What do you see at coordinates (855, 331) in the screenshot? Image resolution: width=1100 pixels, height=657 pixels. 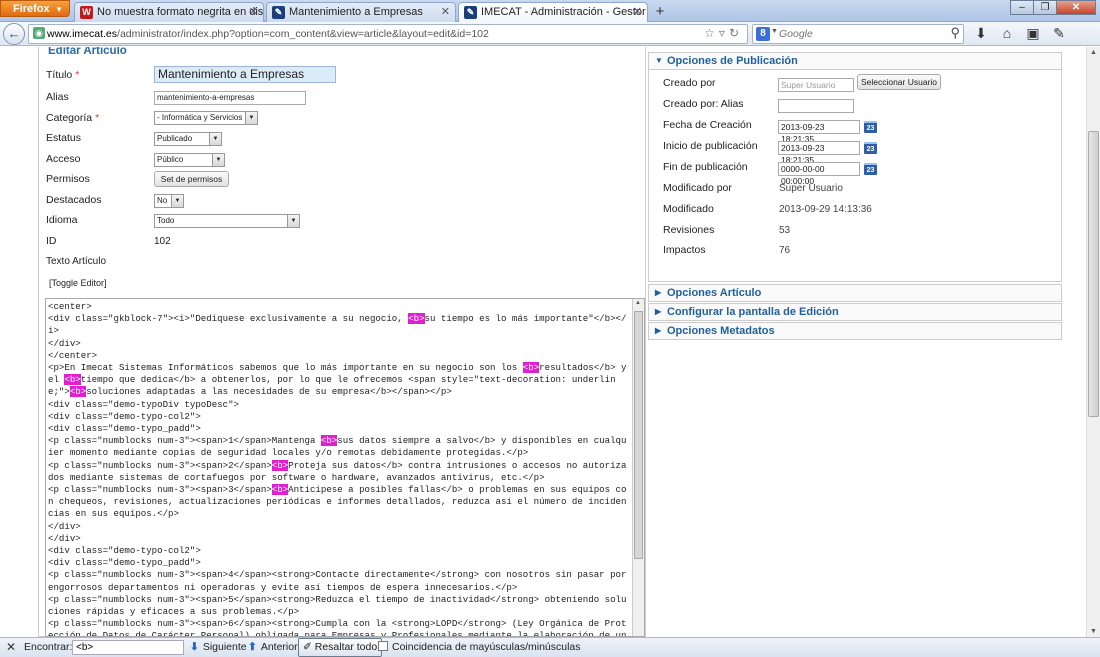 I see `metadata-options-header: ▶ Opciones Metadatos` at bounding box center [855, 331].